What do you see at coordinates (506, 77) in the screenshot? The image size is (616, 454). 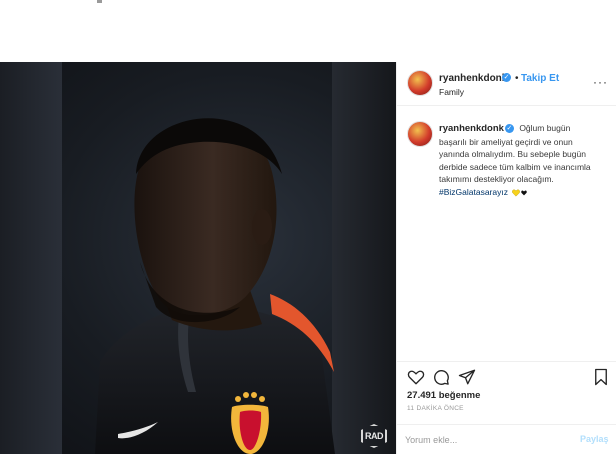 I see `verified-icon: ✓` at bounding box center [506, 77].